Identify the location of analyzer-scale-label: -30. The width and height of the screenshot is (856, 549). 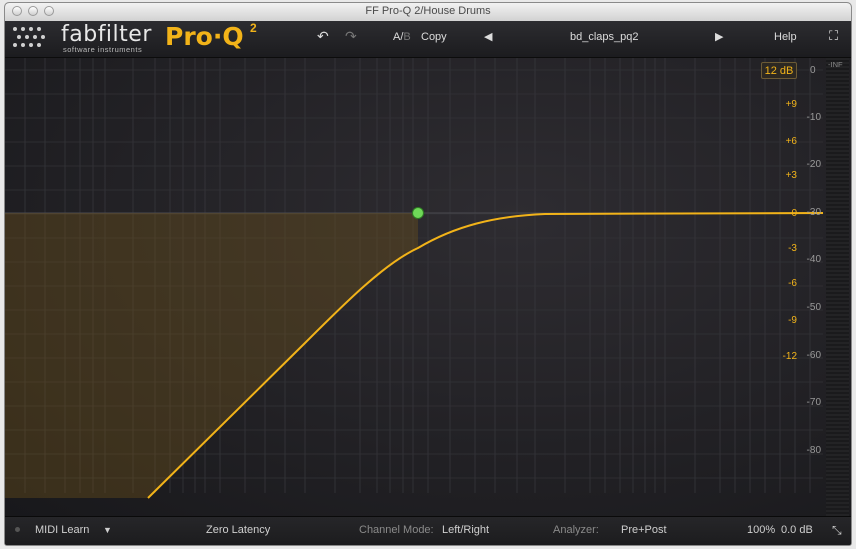
(813, 212).